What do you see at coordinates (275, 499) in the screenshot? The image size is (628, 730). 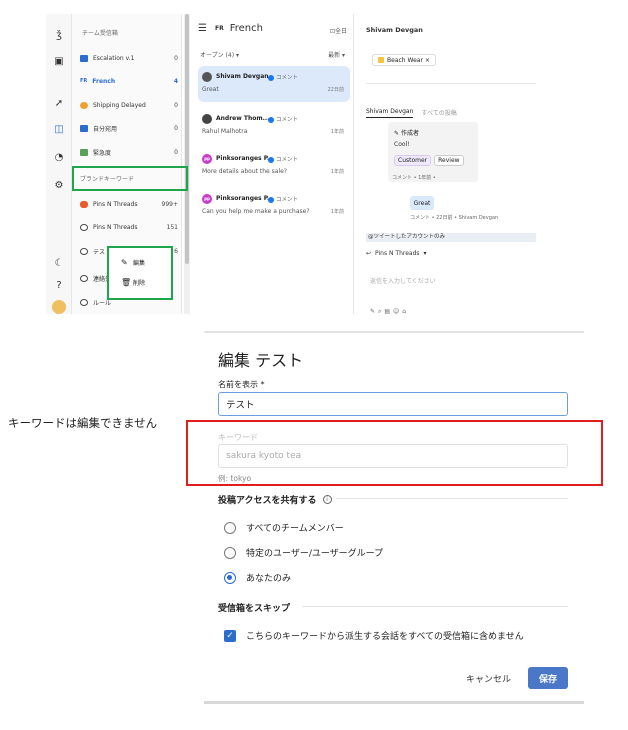 I see `share-access-heading: 投稿アクセスを共有する i` at bounding box center [275, 499].